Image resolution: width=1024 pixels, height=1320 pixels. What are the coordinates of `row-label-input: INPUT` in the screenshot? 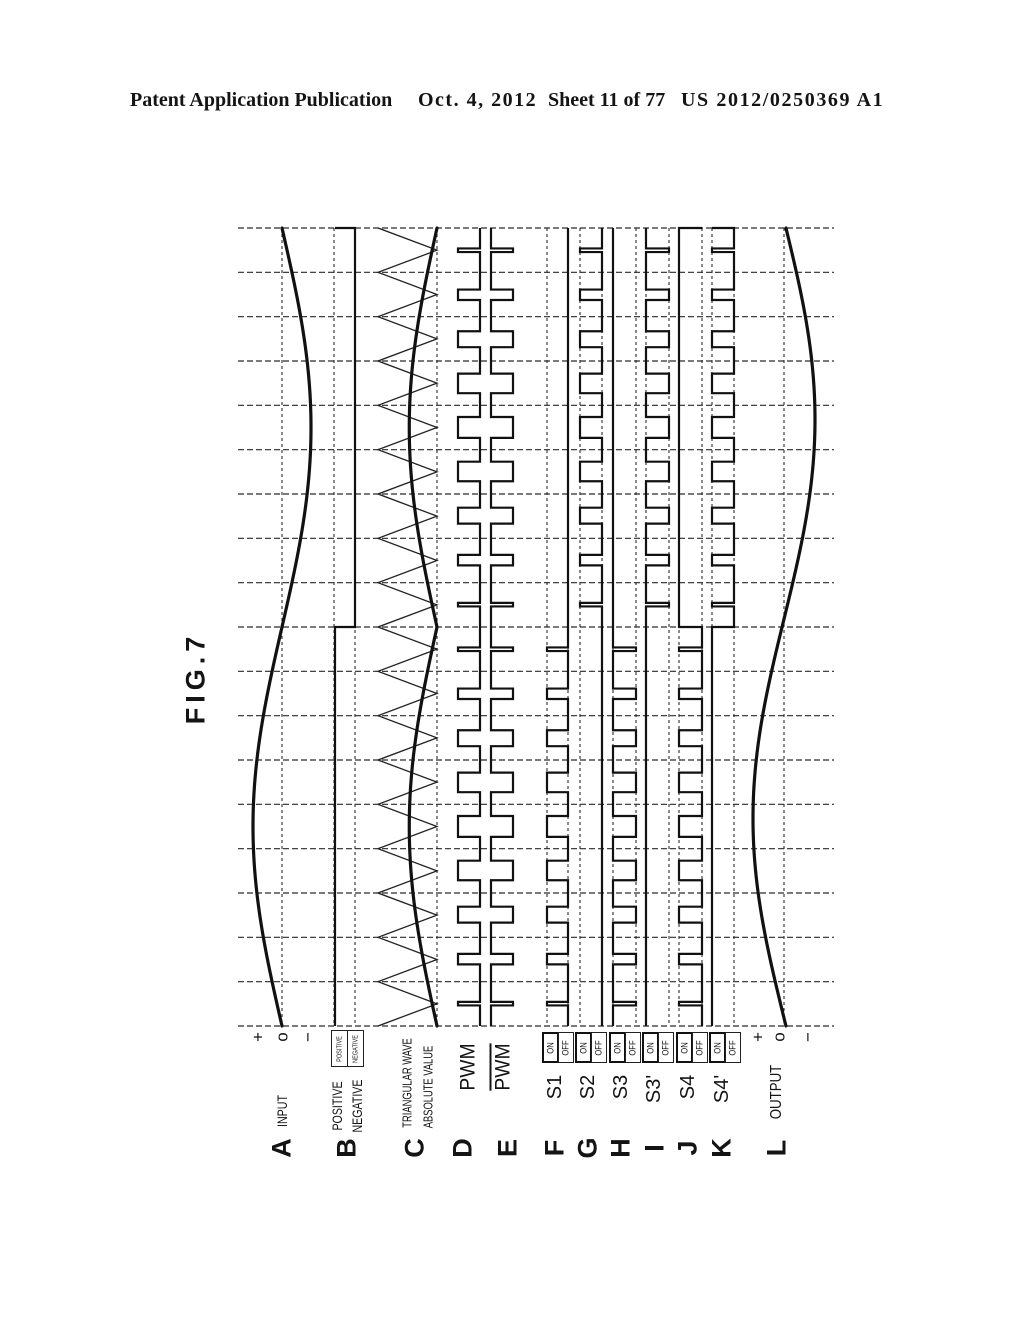 It's located at (282, 1111).